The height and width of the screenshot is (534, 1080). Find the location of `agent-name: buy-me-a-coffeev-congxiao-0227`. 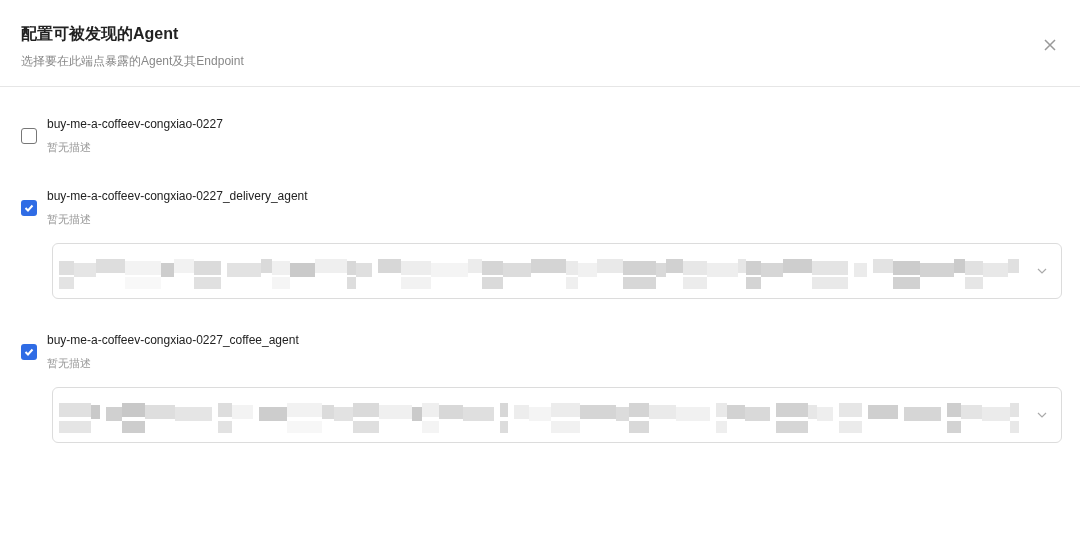

agent-name: buy-me-a-coffeev-congxiao-0227 is located at coordinates (135, 124).